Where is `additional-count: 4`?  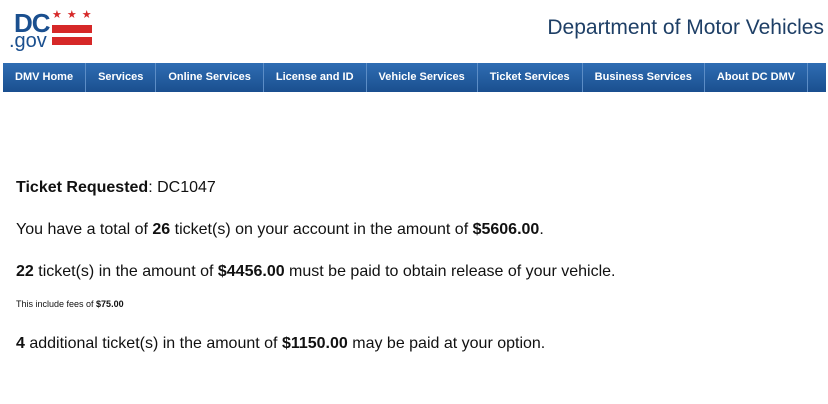 additional-count: 4 is located at coordinates (20, 343).